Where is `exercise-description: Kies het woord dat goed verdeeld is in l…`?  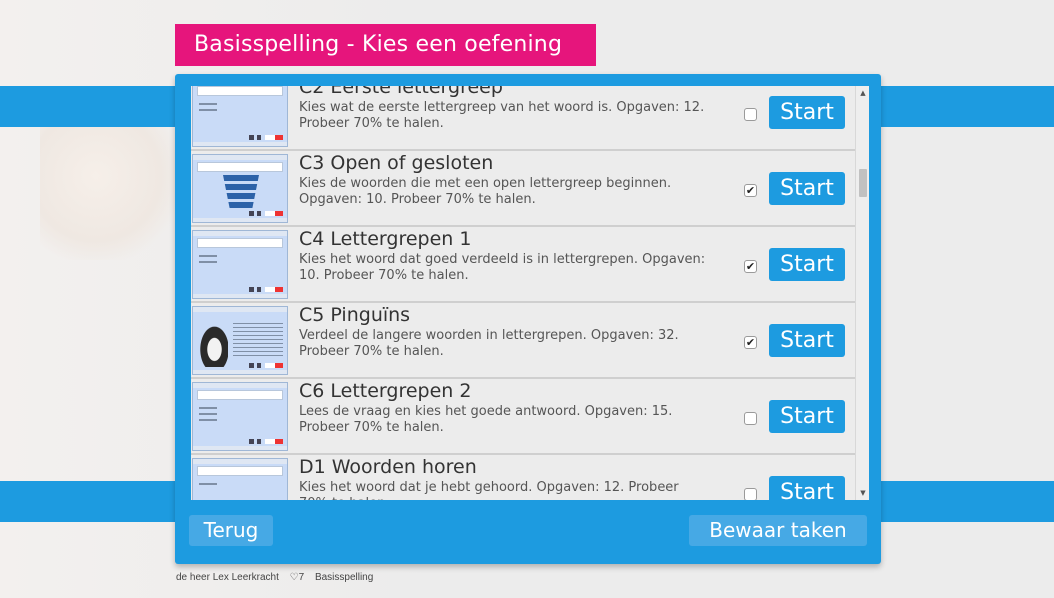
exercise-description: Kies het woord dat goed verdeeld is in l… is located at coordinates (502, 267).